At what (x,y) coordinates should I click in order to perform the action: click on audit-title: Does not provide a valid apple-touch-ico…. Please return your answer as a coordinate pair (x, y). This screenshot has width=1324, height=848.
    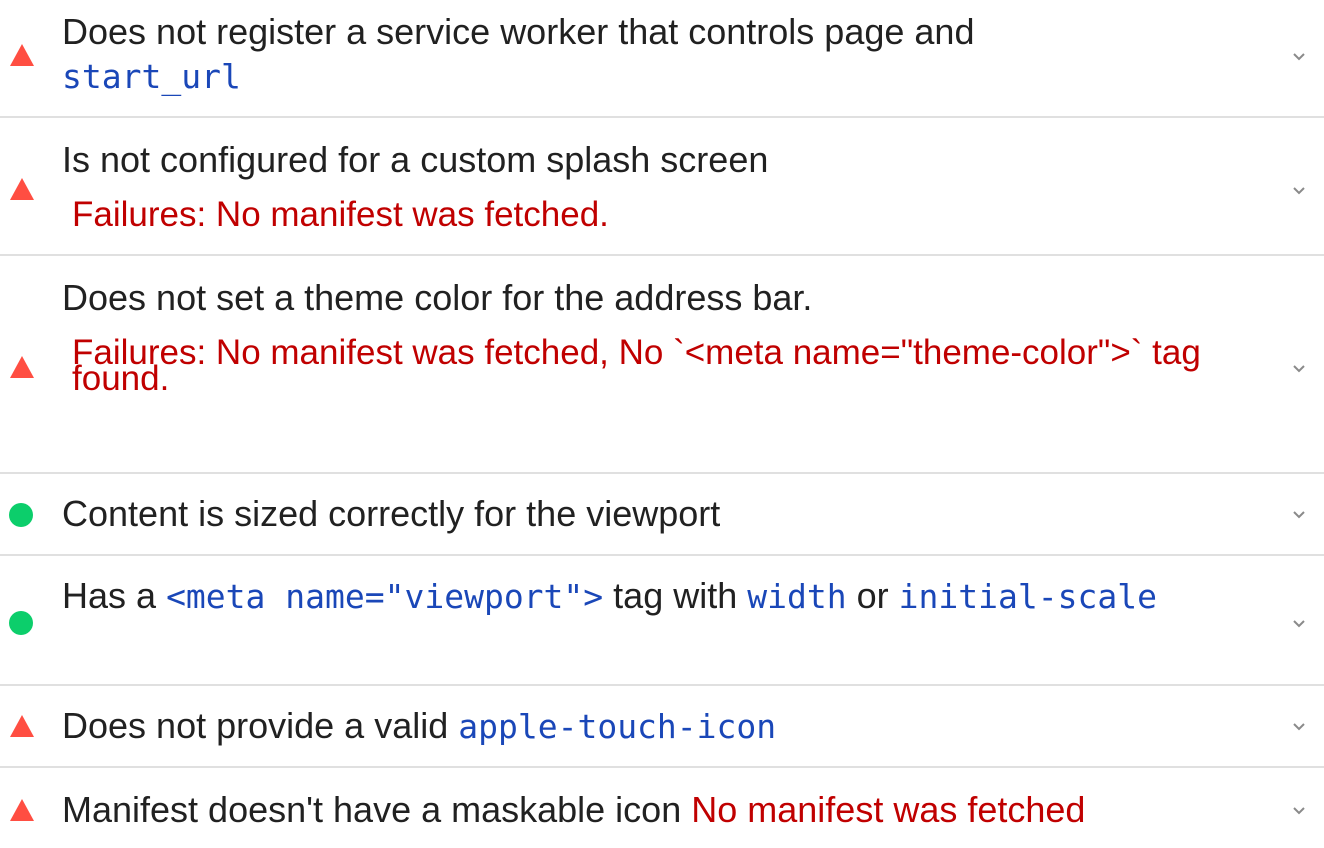
    Looking at the image, I should click on (419, 725).